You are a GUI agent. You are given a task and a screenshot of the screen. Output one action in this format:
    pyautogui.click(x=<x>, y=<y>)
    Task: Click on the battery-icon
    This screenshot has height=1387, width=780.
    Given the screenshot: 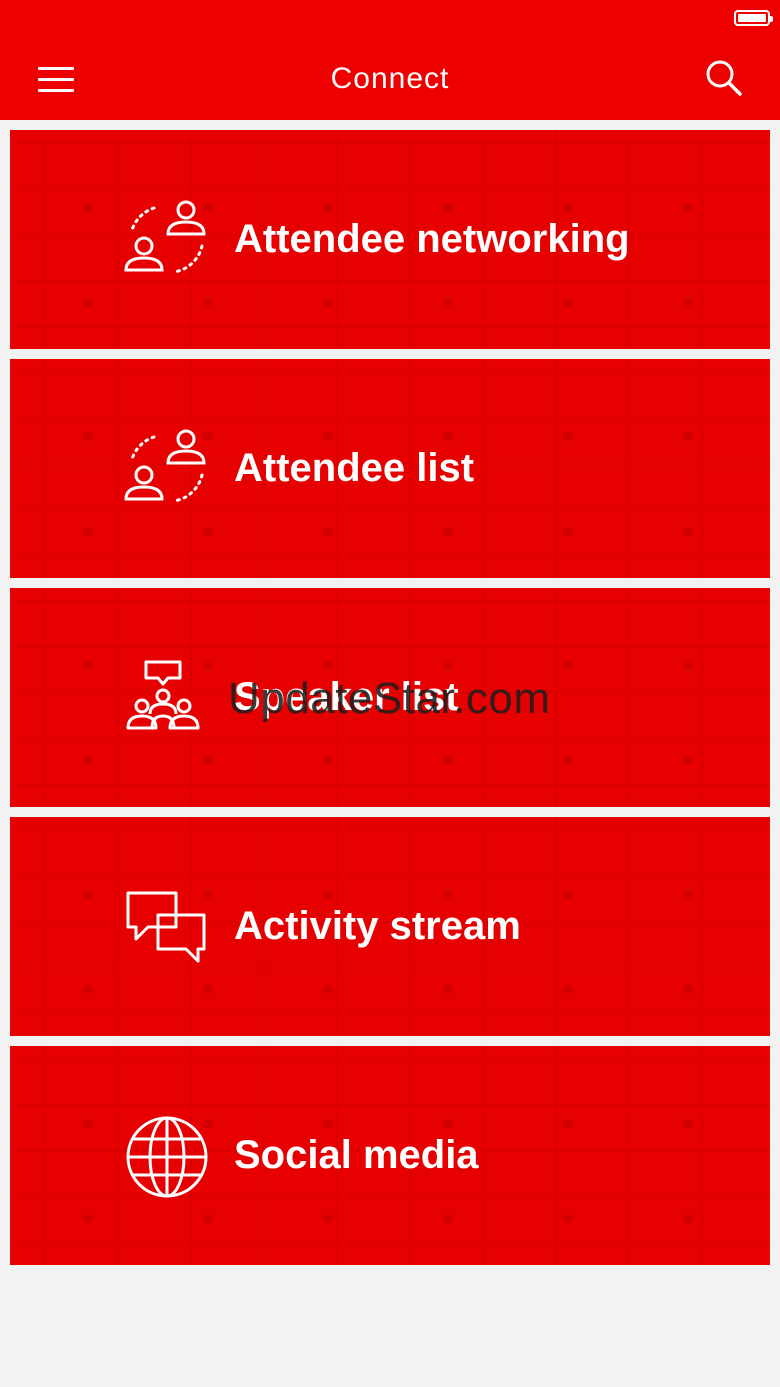 What is the action you would take?
    pyautogui.click(x=753, y=18)
    